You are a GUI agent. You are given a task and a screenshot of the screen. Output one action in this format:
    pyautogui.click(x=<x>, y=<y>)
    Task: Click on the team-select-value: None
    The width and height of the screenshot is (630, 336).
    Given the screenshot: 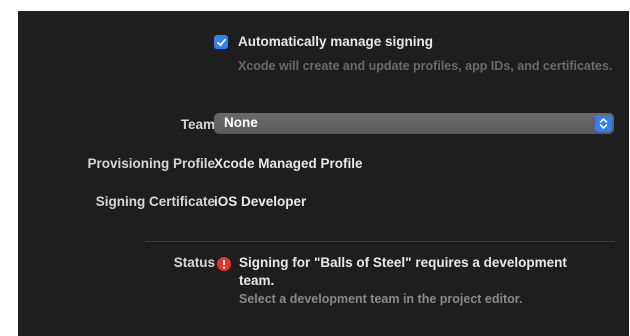 What is the action you would take?
    pyautogui.click(x=241, y=122)
    